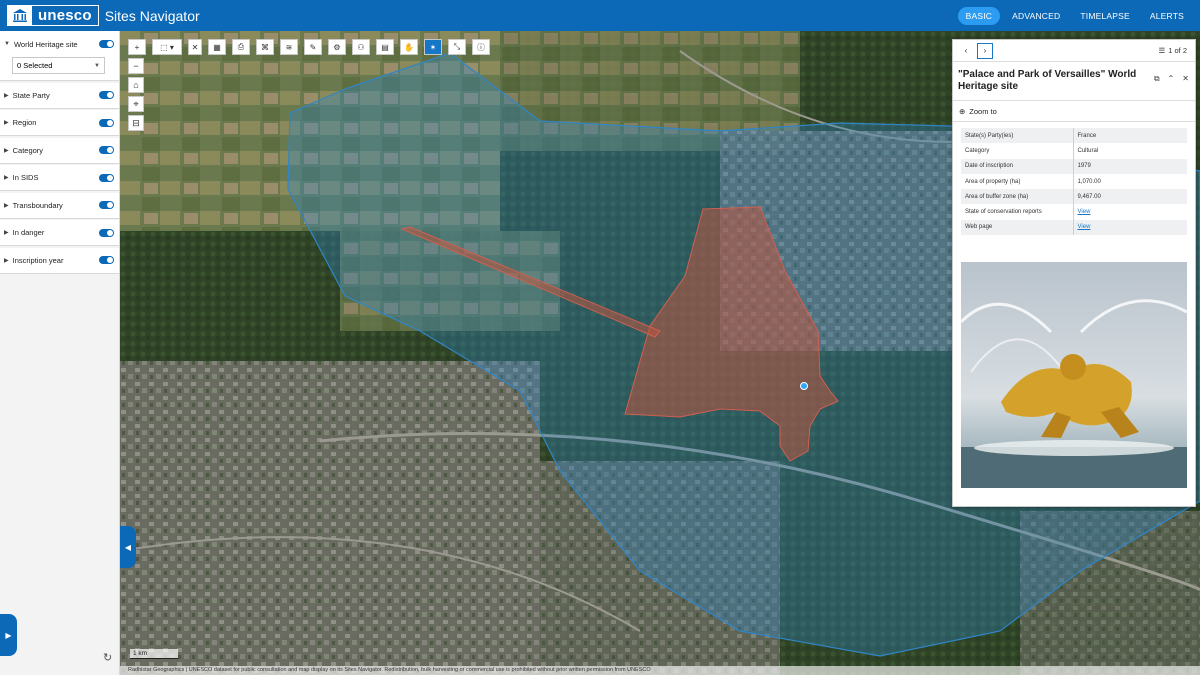 This screenshot has width=1200, height=675. I want to click on map-toolbar: + ⬚ ▾ ✕ ▦ ⎙ ⌘ ≋ ✎ ⚙ ⚇ ▤ ✋ ✶ ⤡ ⓘ, so click(309, 47).